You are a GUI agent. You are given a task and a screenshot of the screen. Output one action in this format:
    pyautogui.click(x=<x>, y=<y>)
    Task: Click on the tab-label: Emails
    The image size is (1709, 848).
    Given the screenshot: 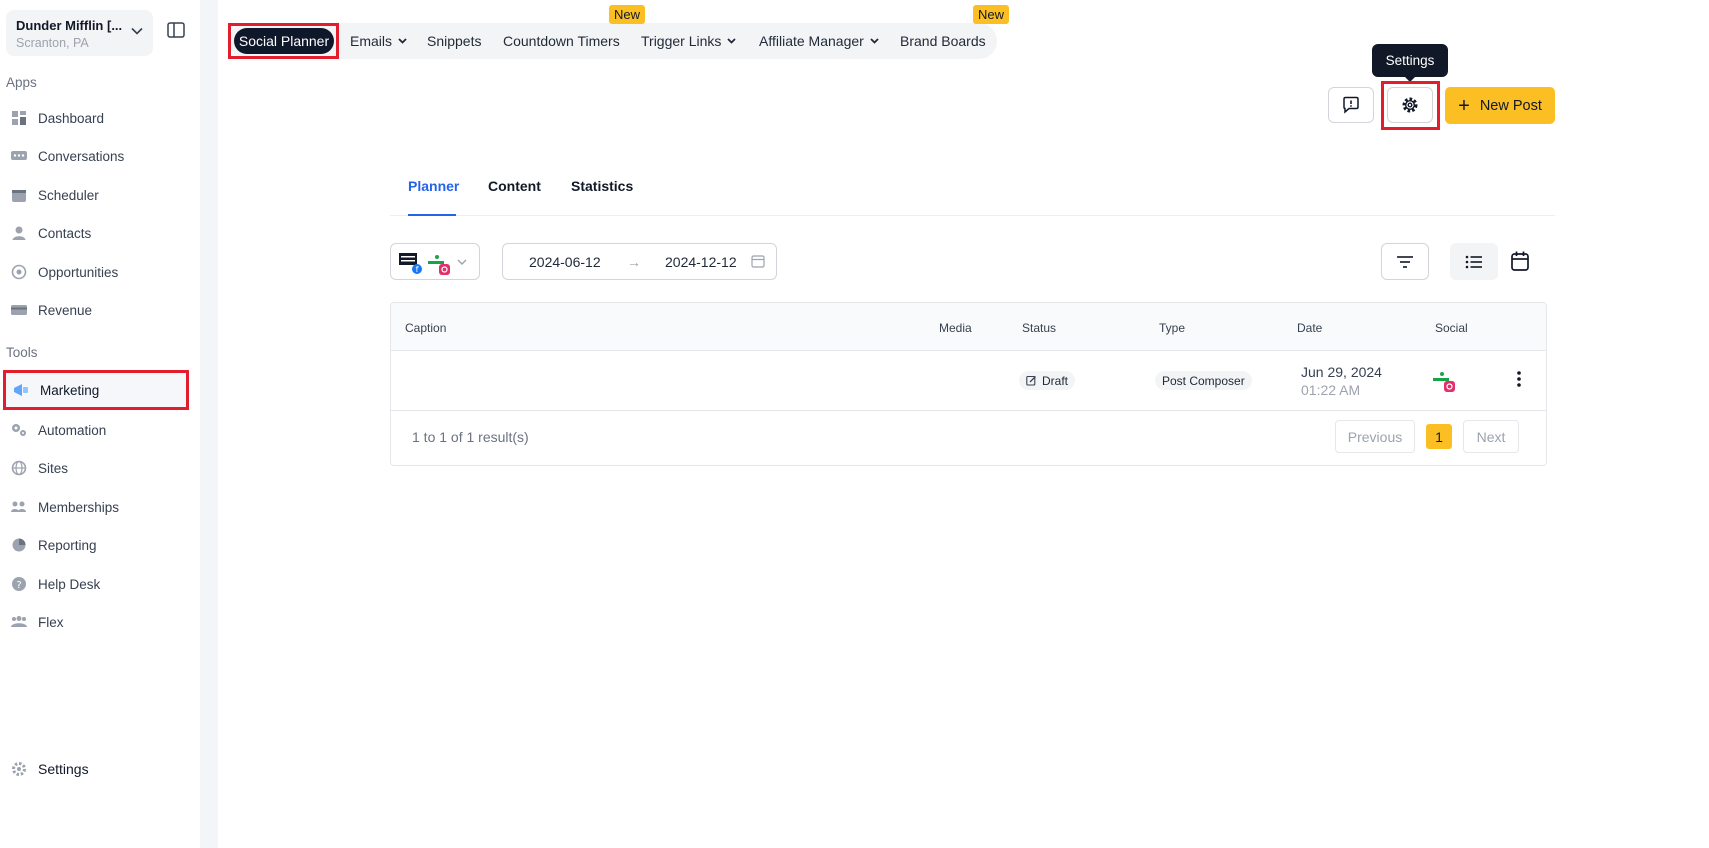 What is the action you would take?
    pyautogui.click(x=371, y=41)
    